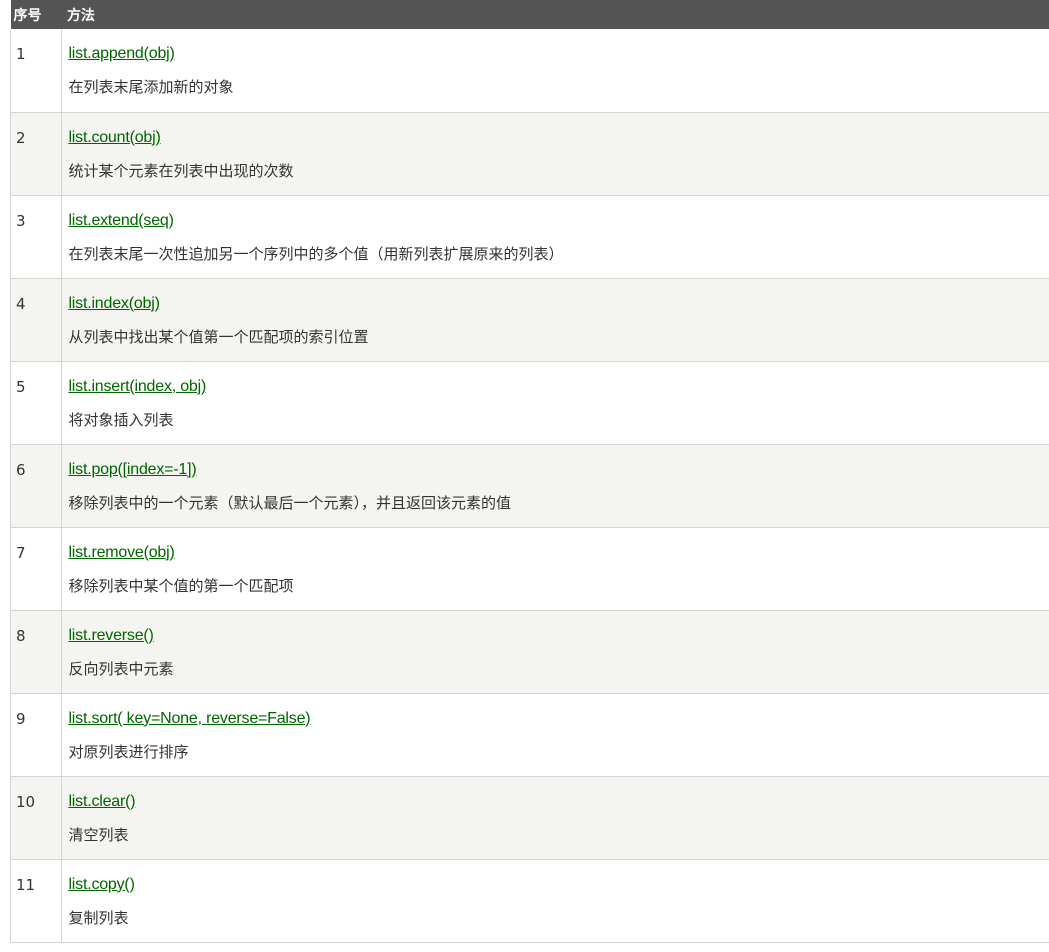 This screenshot has width=1049, height=952. What do you see at coordinates (181, 170) in the screenshot?
I see `method-description: 统计某个元素在列表中出现的次数` at bounding box center [181, 170].